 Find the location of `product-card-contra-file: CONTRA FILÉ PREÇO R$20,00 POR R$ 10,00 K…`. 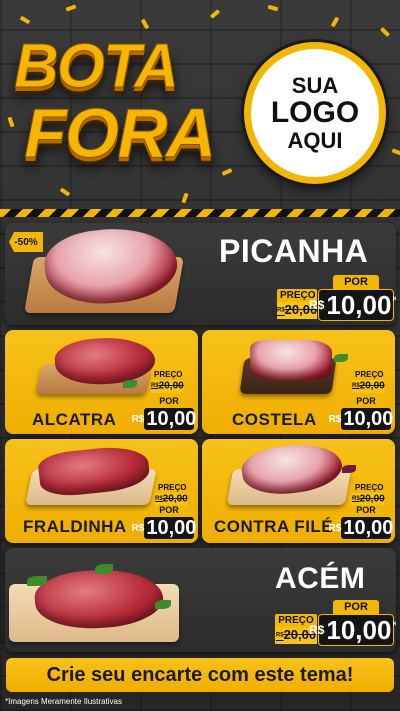

product-card-contra-file: CONTRA FILÉ PREÇO R$20,00 POR R$ 10,00 K… is located at coordinates (298, 491).